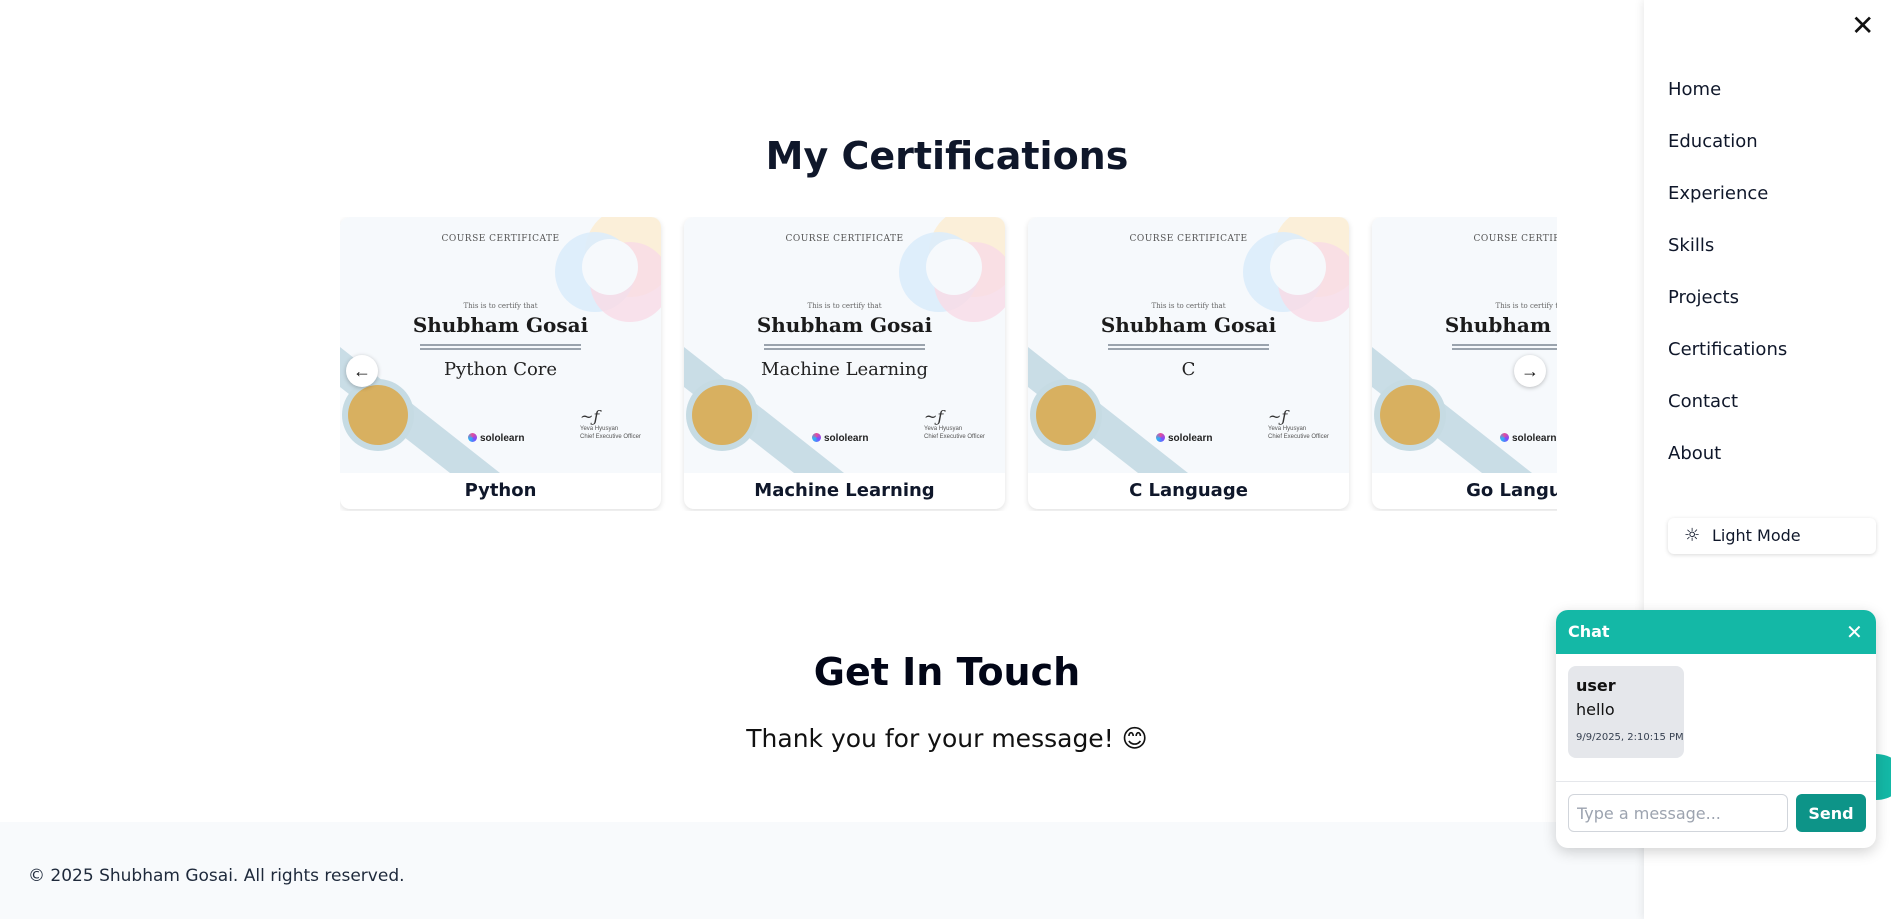 Image resolution: width=1891 pixels, height=919 pixels. Describe the element at coordinates (1596, 685) in the screenshot. I see `chat-message-user: user` at that location.